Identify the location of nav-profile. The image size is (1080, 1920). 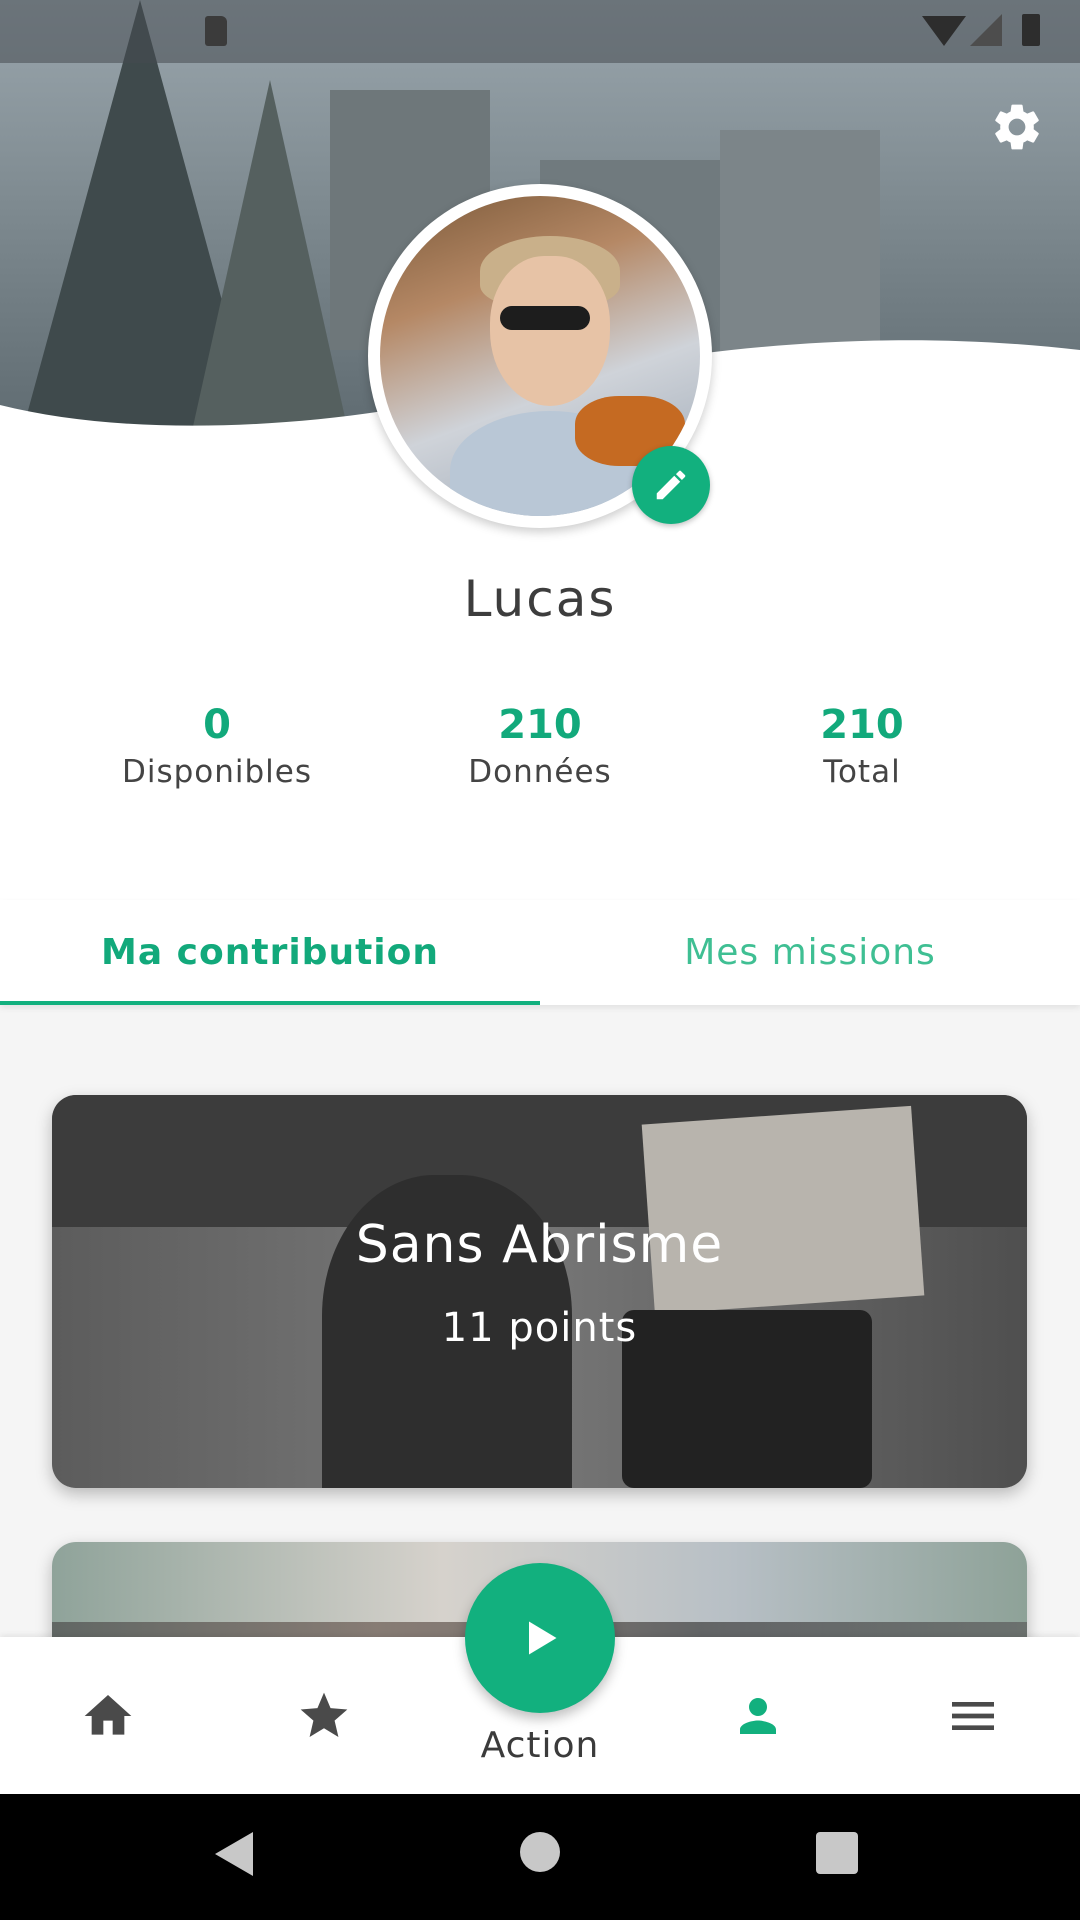
(757, 1715).